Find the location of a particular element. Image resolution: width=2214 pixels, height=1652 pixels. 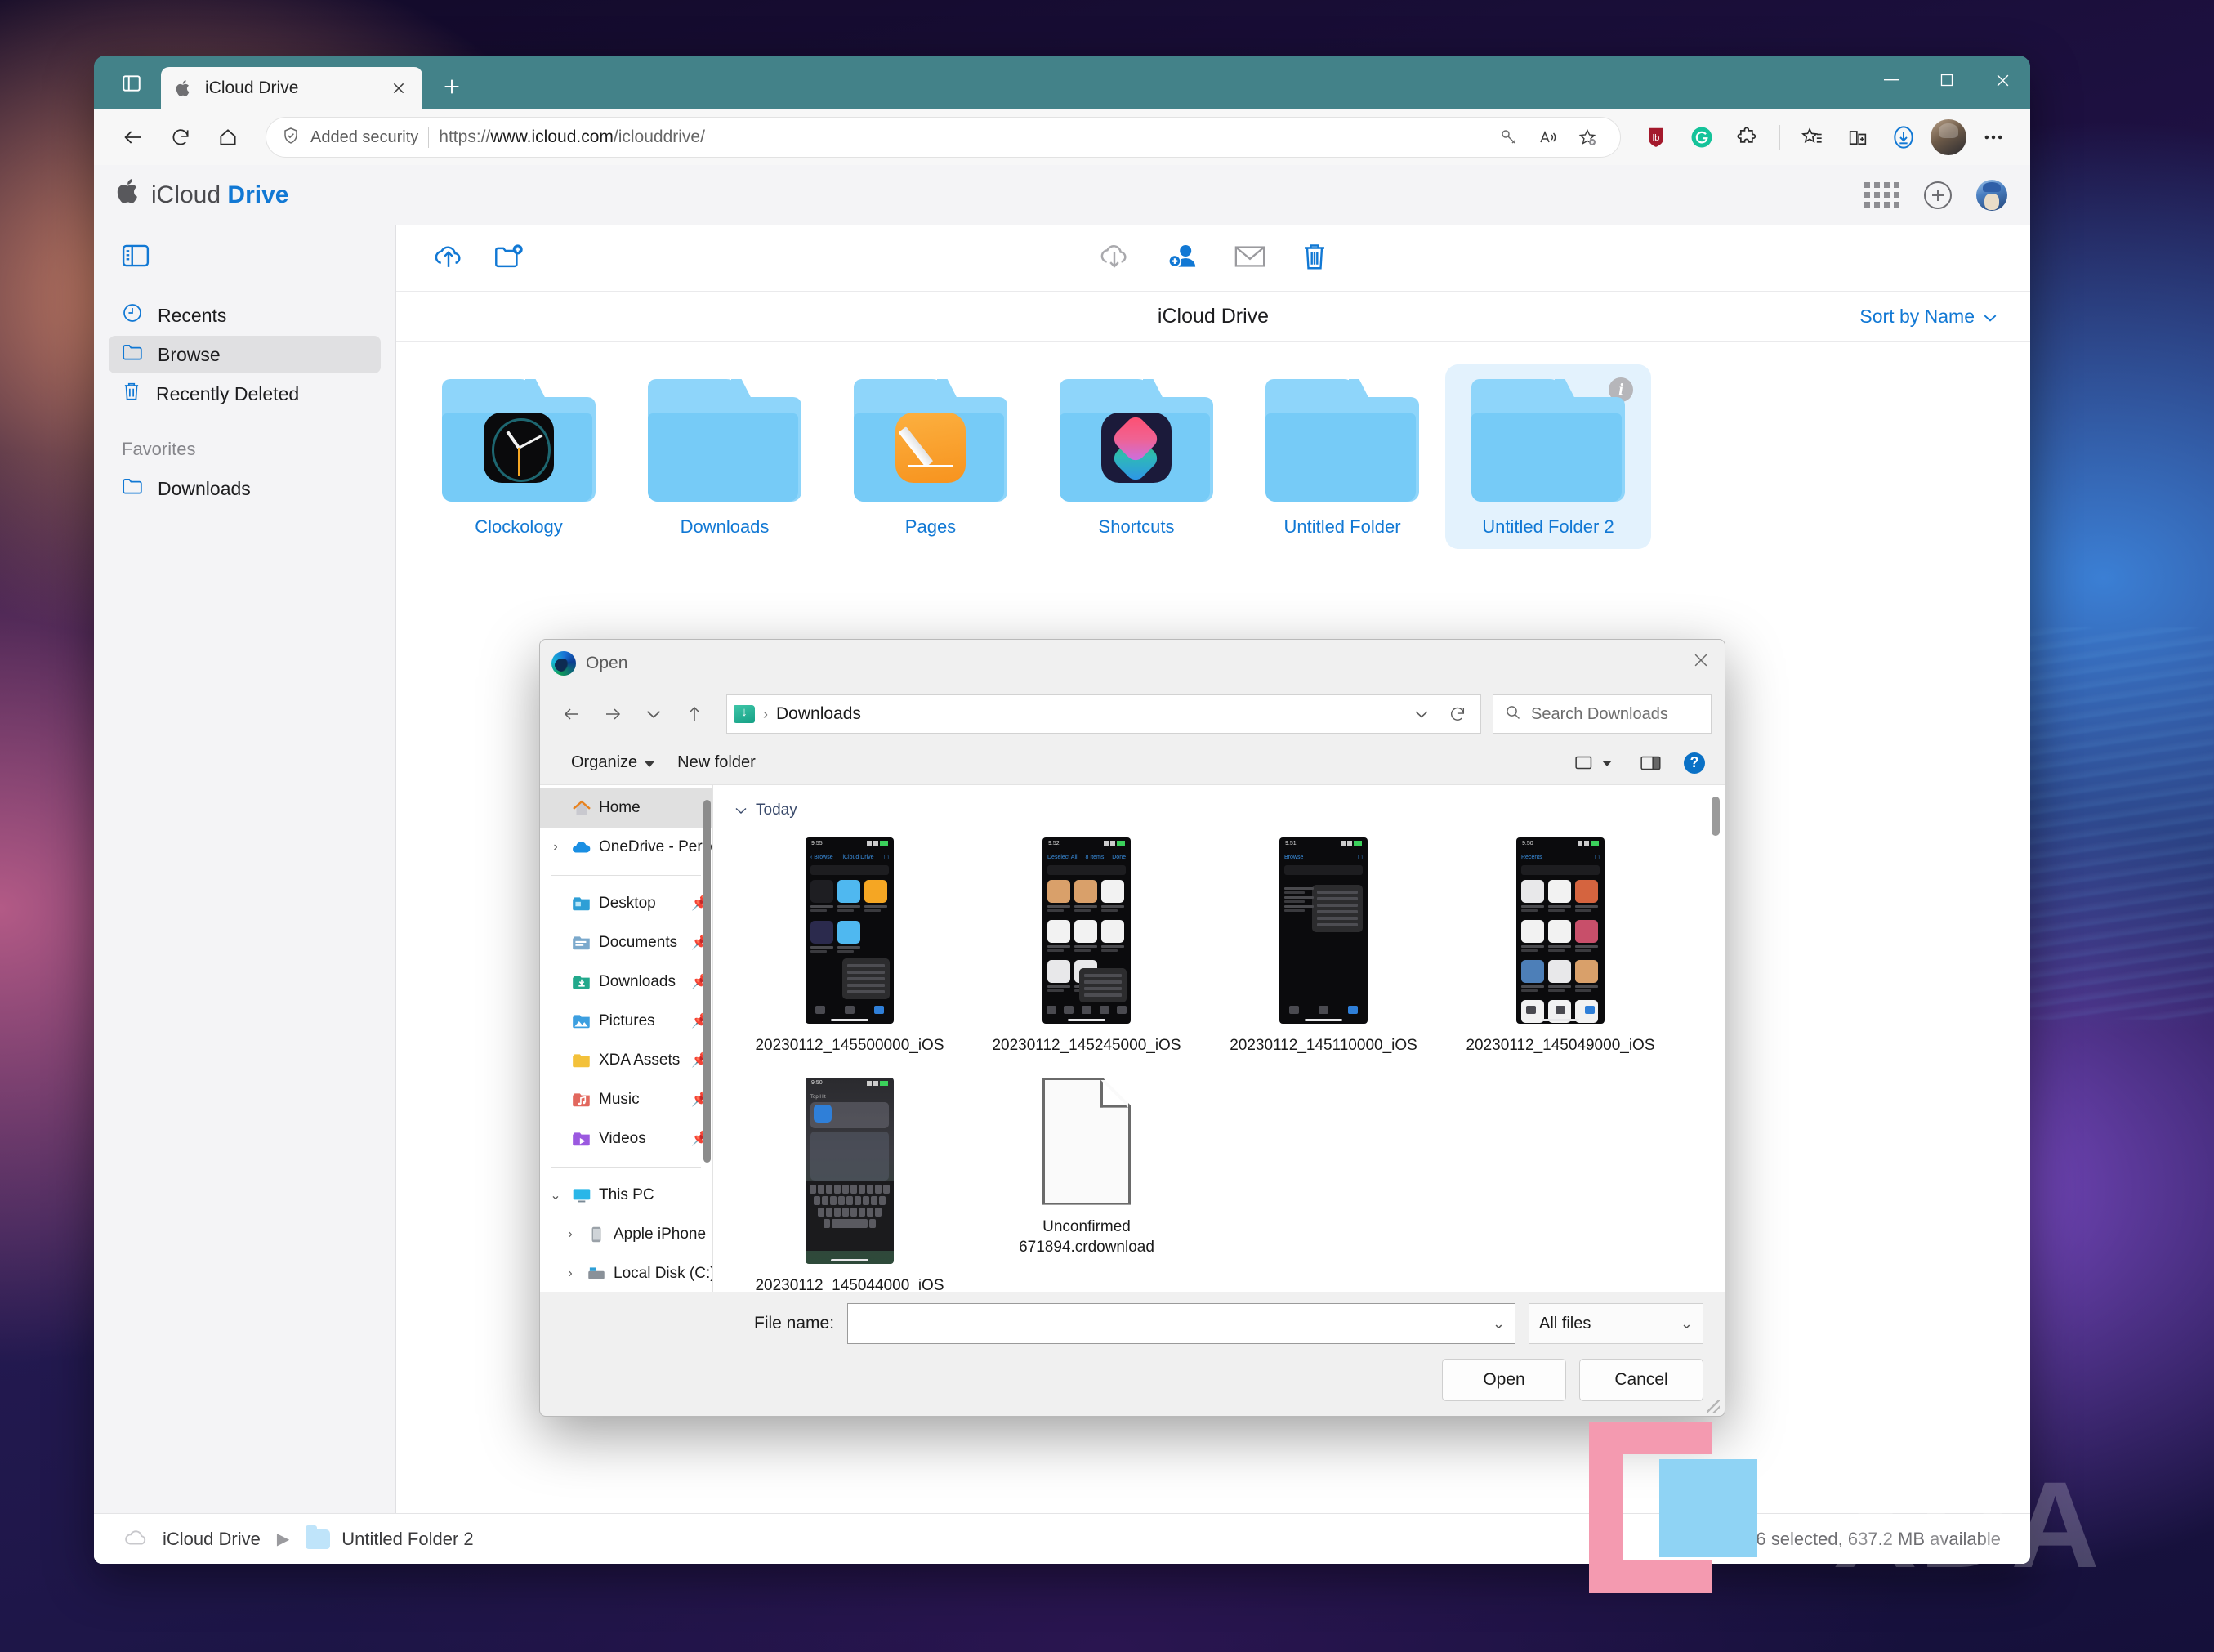

up-arrow-icon is located at coordinates (694, 714).